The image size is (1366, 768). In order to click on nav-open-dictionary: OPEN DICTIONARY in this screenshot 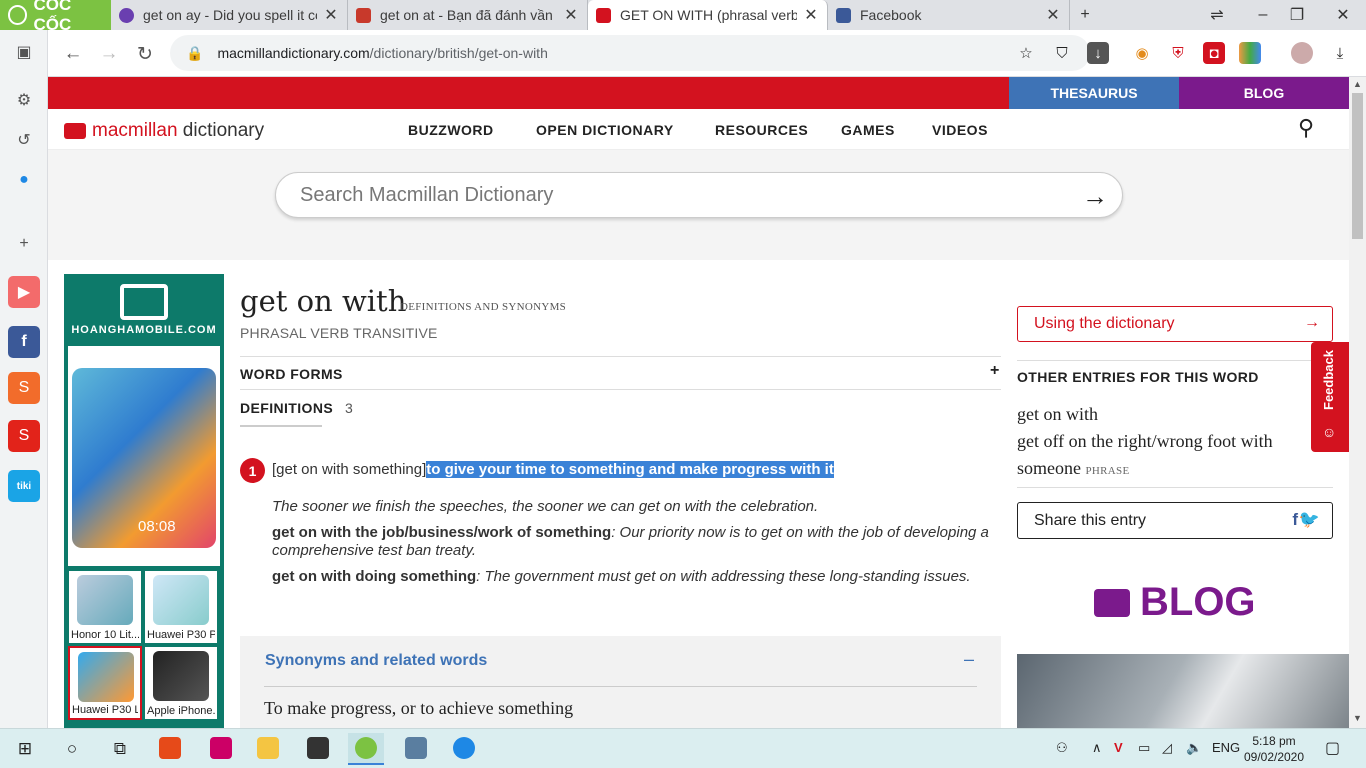, I will do `click(605, 130)`.